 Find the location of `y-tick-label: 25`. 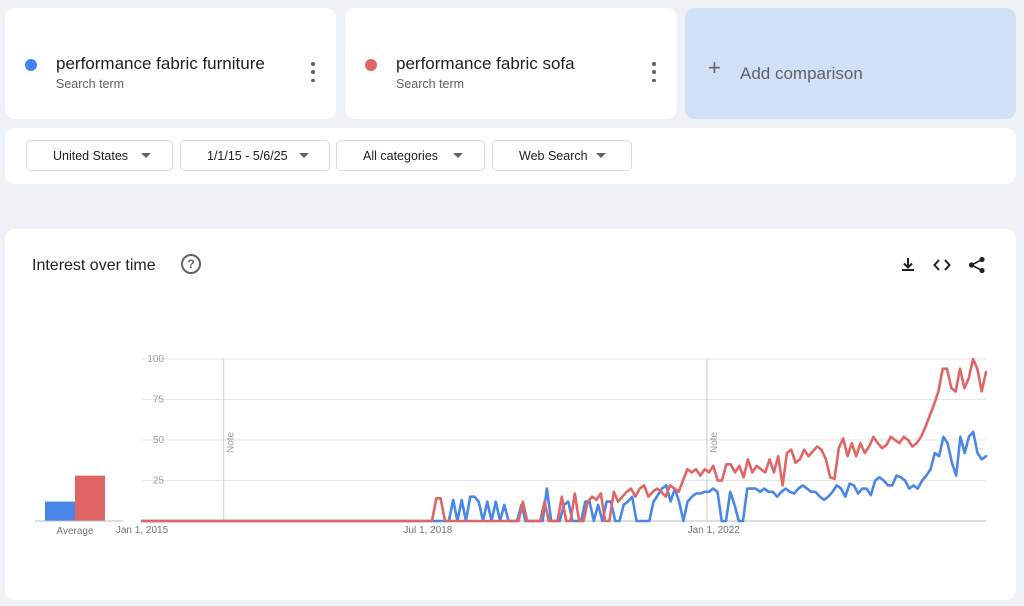

y-tick-label: 25 is located at coordinates (159, 481).